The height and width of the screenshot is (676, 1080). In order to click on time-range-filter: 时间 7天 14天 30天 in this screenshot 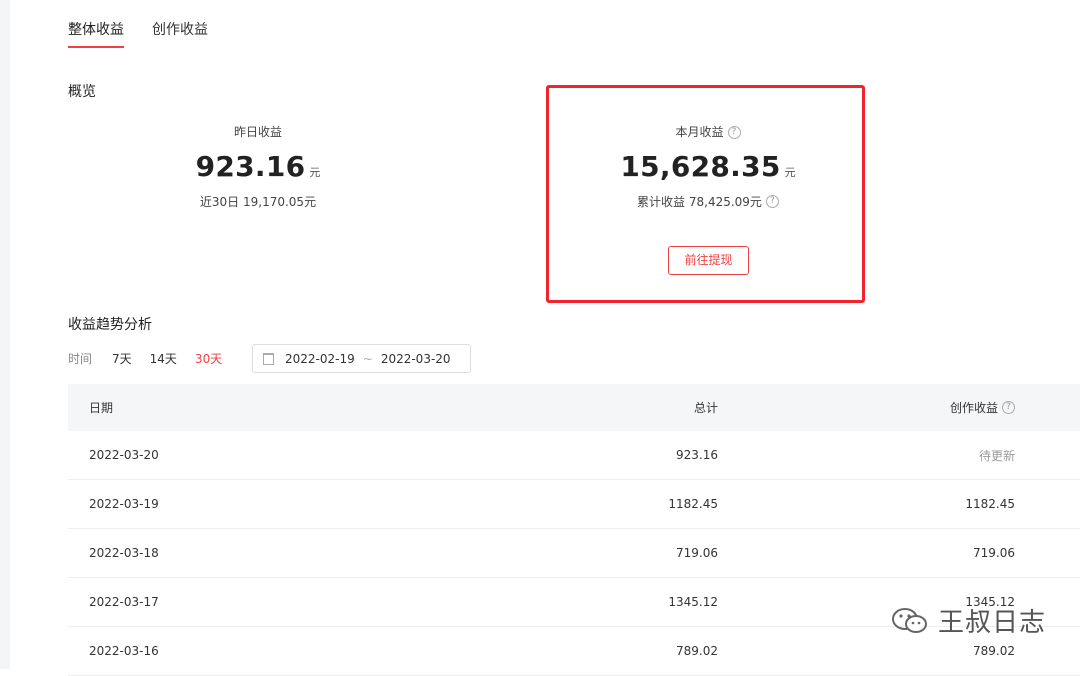, I will do `click(154, 358)`.